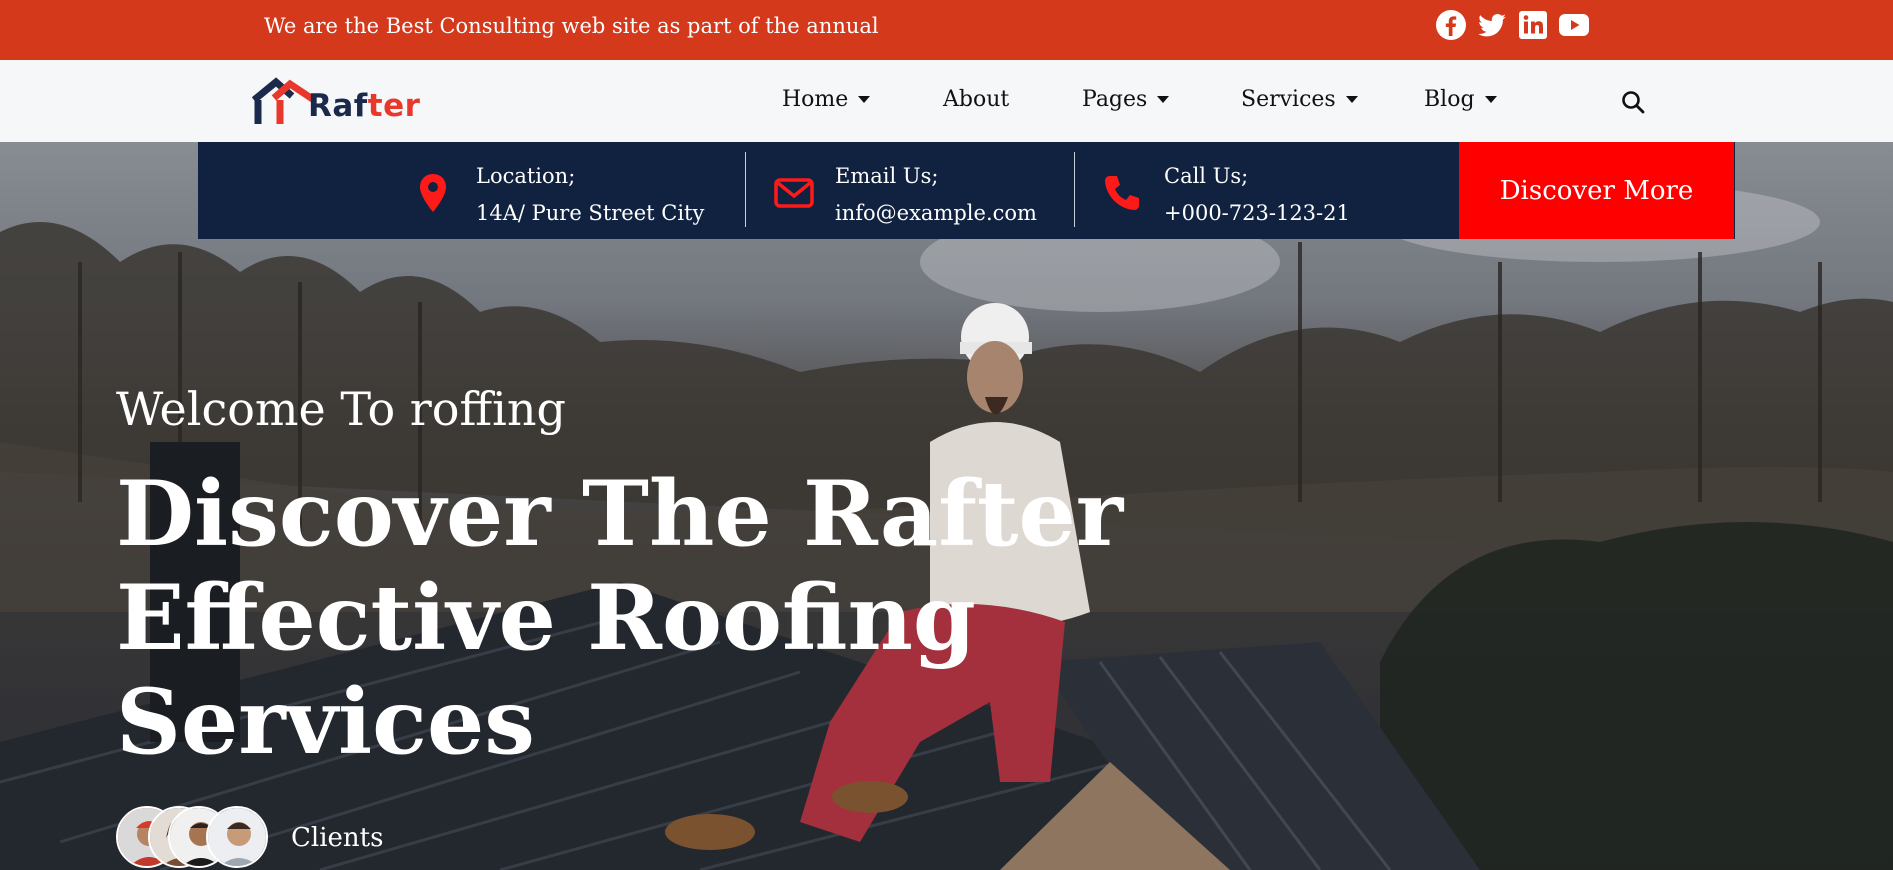  I want to click on call-title: Call Us;, so click(1206, 176).